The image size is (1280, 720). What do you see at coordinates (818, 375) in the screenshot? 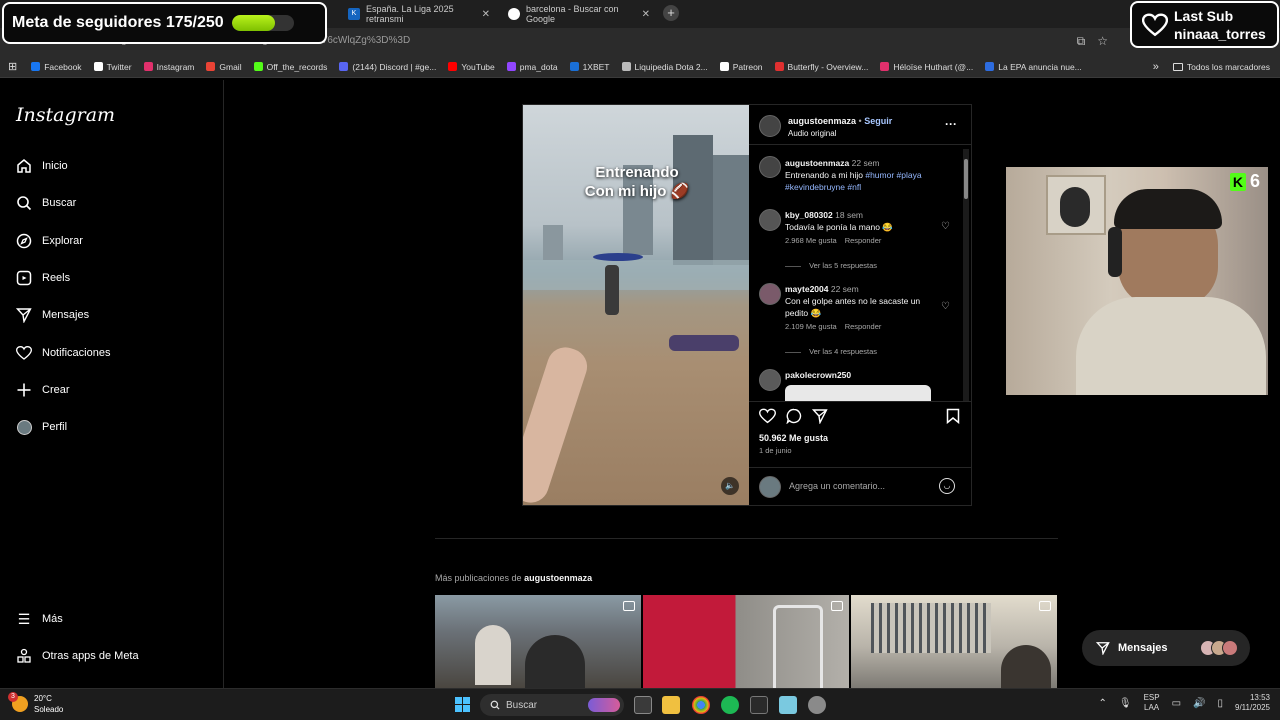
I see `comment-username: pakolecrown250` at bounding box center [818, 375].